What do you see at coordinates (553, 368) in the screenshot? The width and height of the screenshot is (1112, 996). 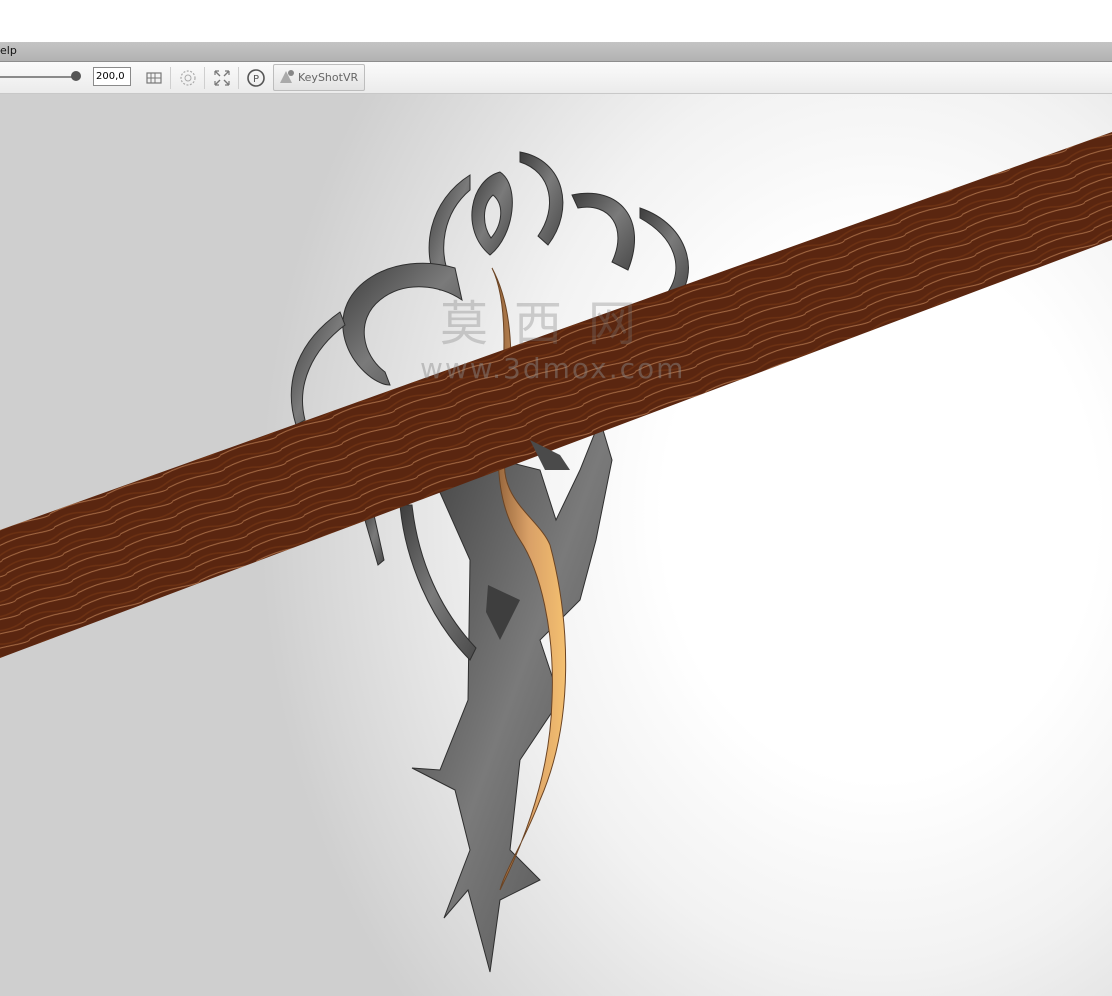 I see `watermark-url: www.3dmox.com` at bounding box center [553, 368].